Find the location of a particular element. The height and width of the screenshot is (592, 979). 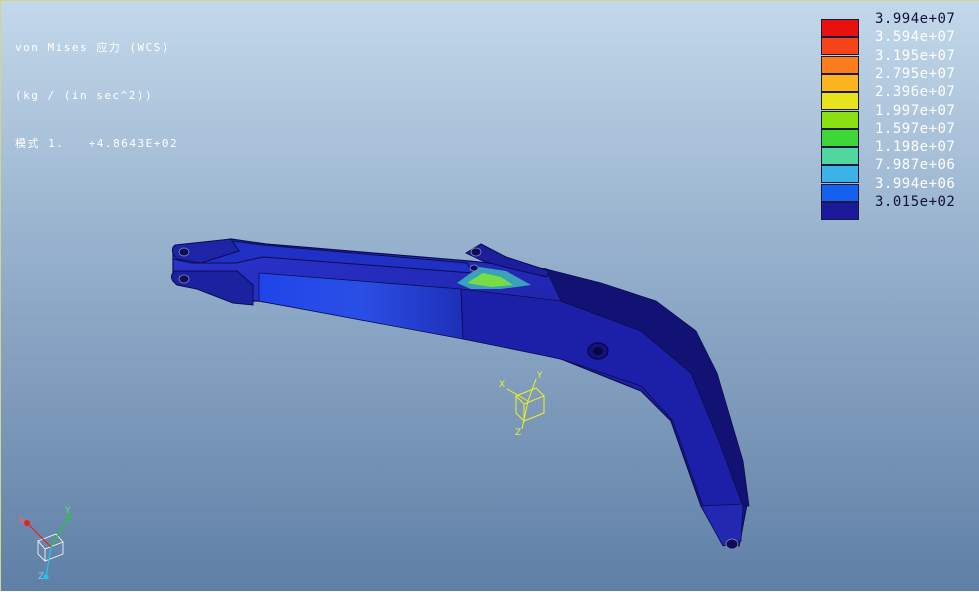

boom-end-cap is located at coordinates (722, 525).